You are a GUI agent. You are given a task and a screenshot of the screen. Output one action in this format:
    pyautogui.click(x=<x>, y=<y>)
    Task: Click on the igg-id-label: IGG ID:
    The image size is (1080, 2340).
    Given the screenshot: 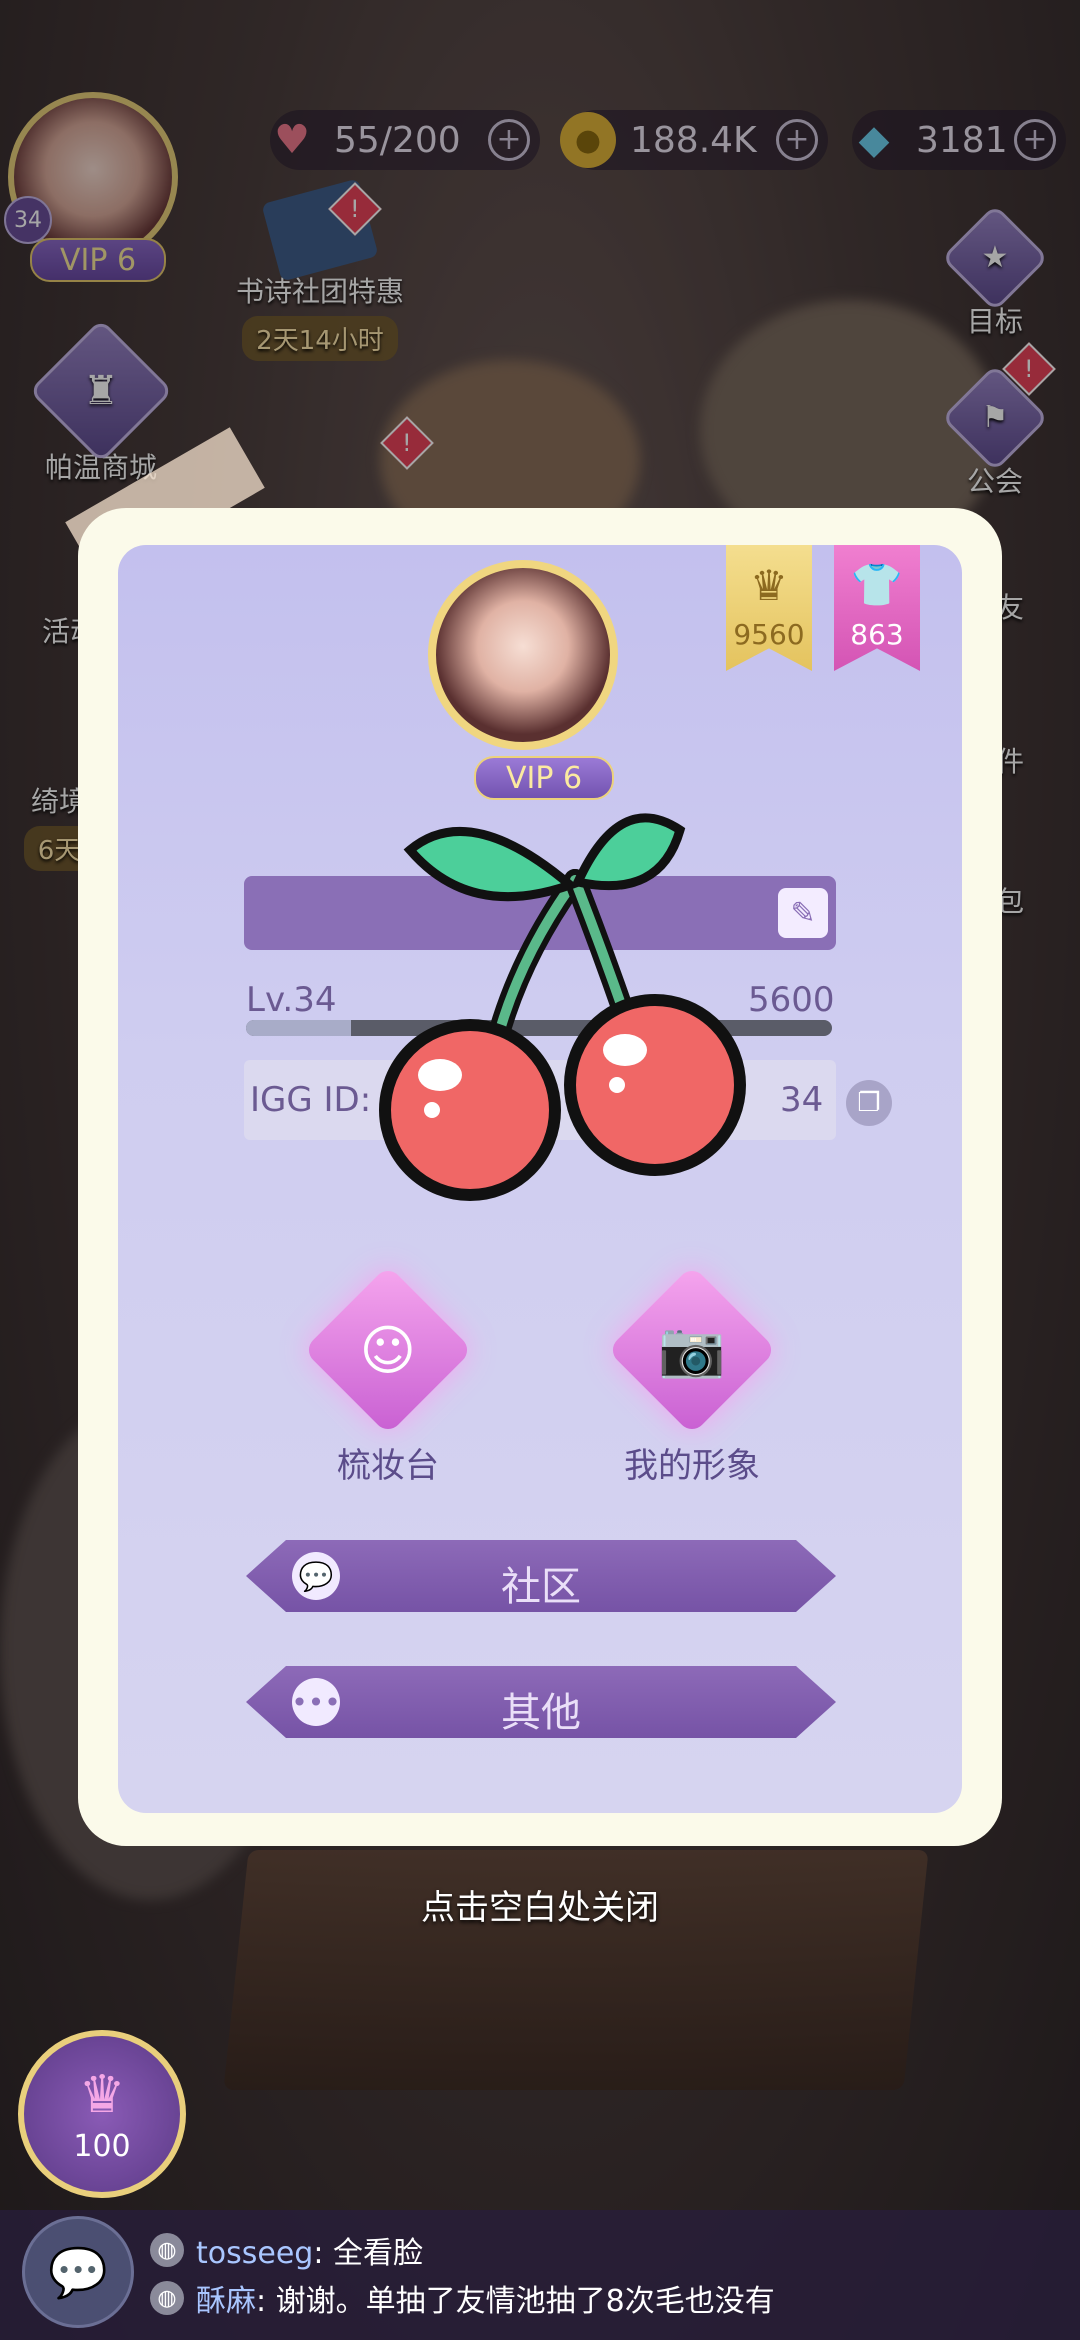 What is the action you would take?
    pyautogui.click(x=311, y=1100)
    